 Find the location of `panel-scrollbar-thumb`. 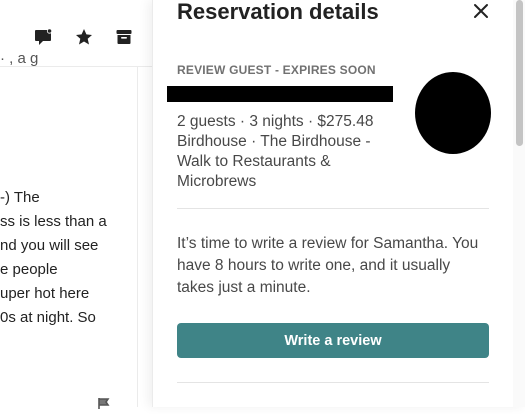

panel-scrollbar-thumb is located at coordinates (519, 73).